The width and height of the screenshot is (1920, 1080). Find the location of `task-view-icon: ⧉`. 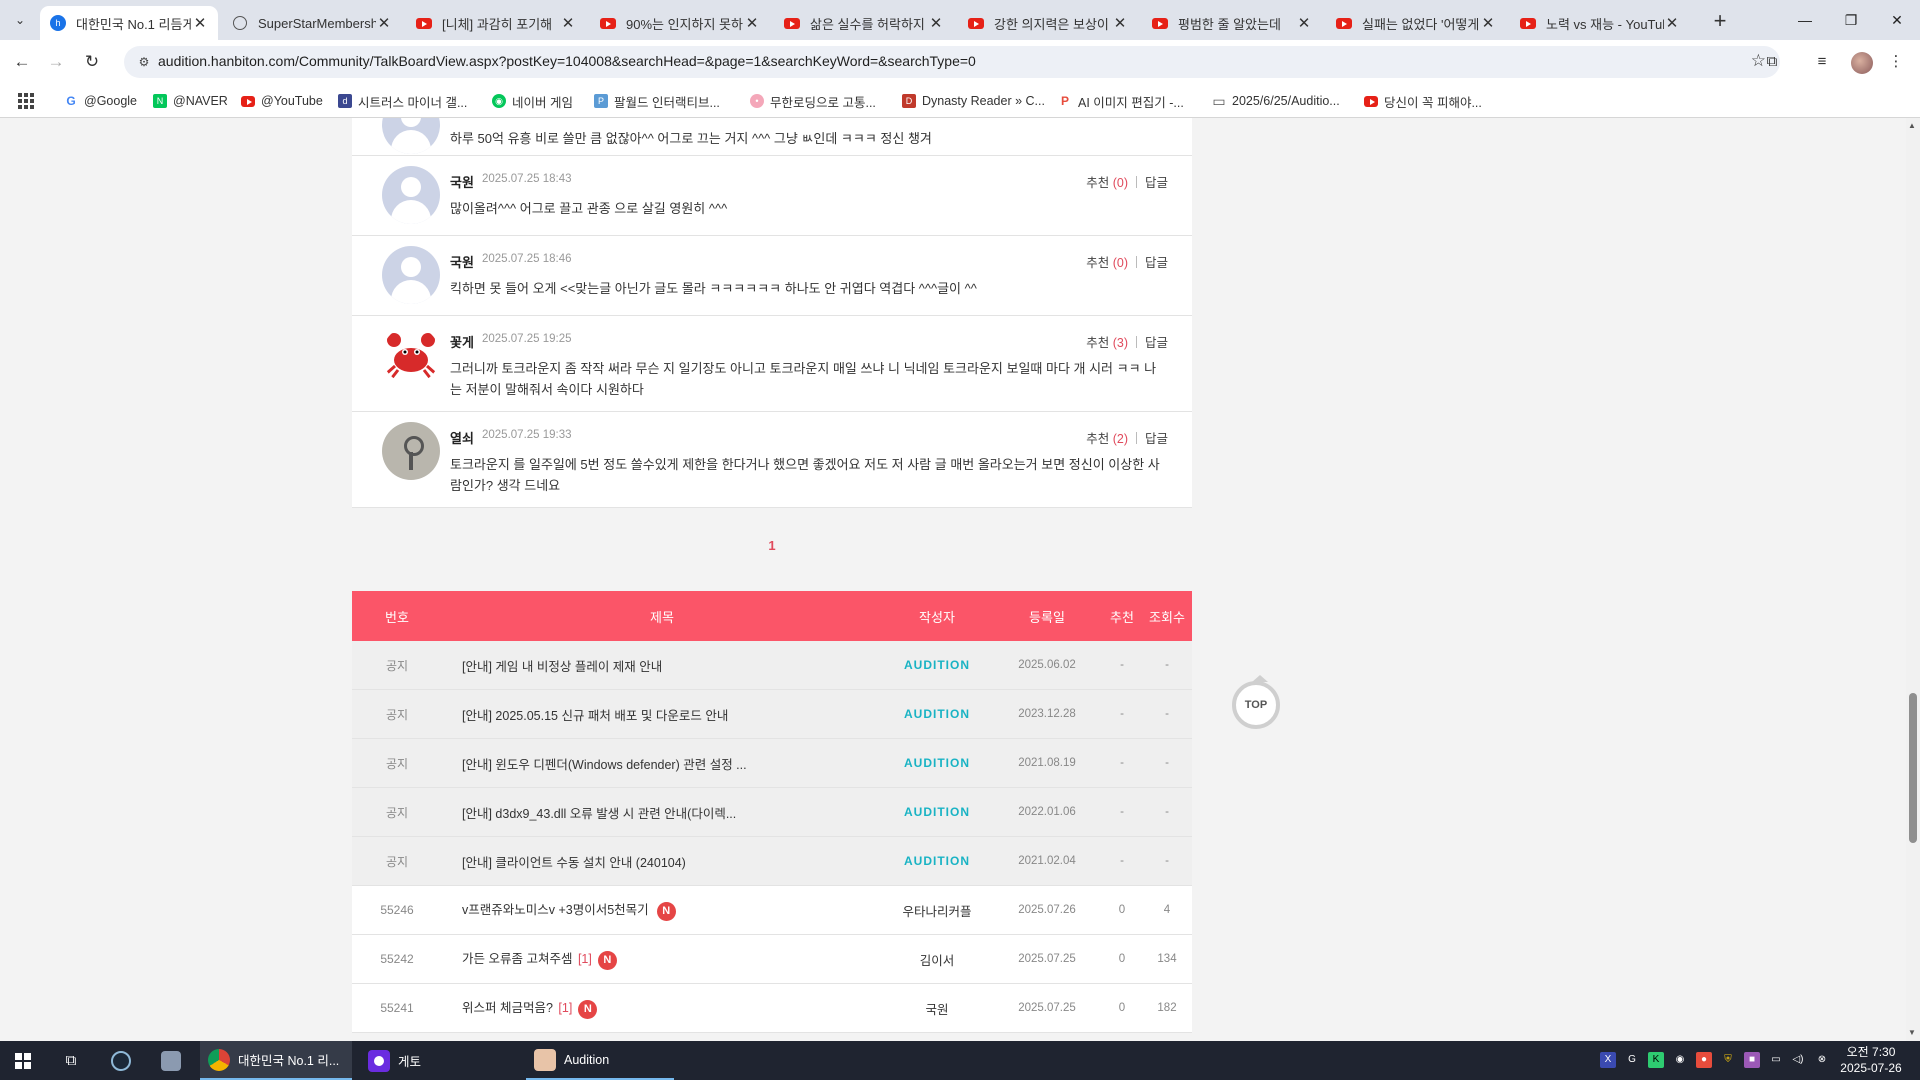

task-view-icon: ⧉ is located at coordinates (71, 1060).